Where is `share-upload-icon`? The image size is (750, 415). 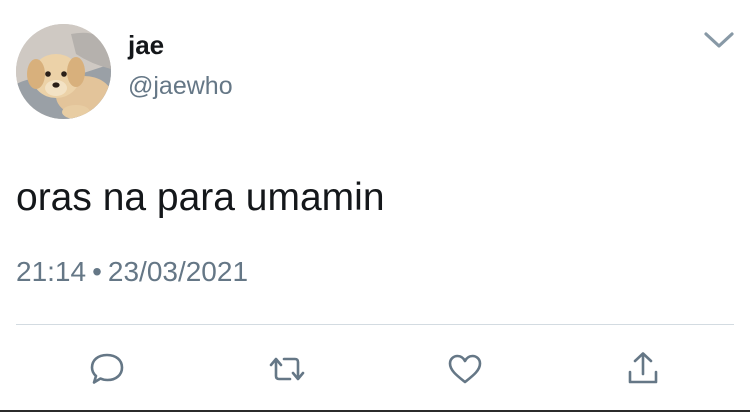 share-upload-icon is located at coordinates (643, 368).